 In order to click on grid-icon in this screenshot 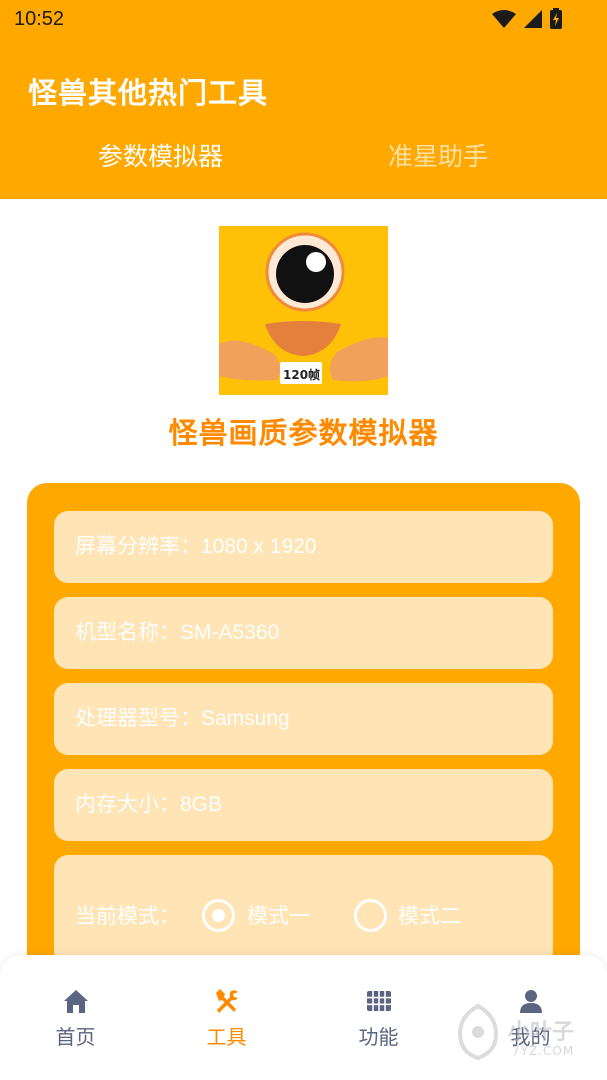, I will do `click(379, 1001)`.